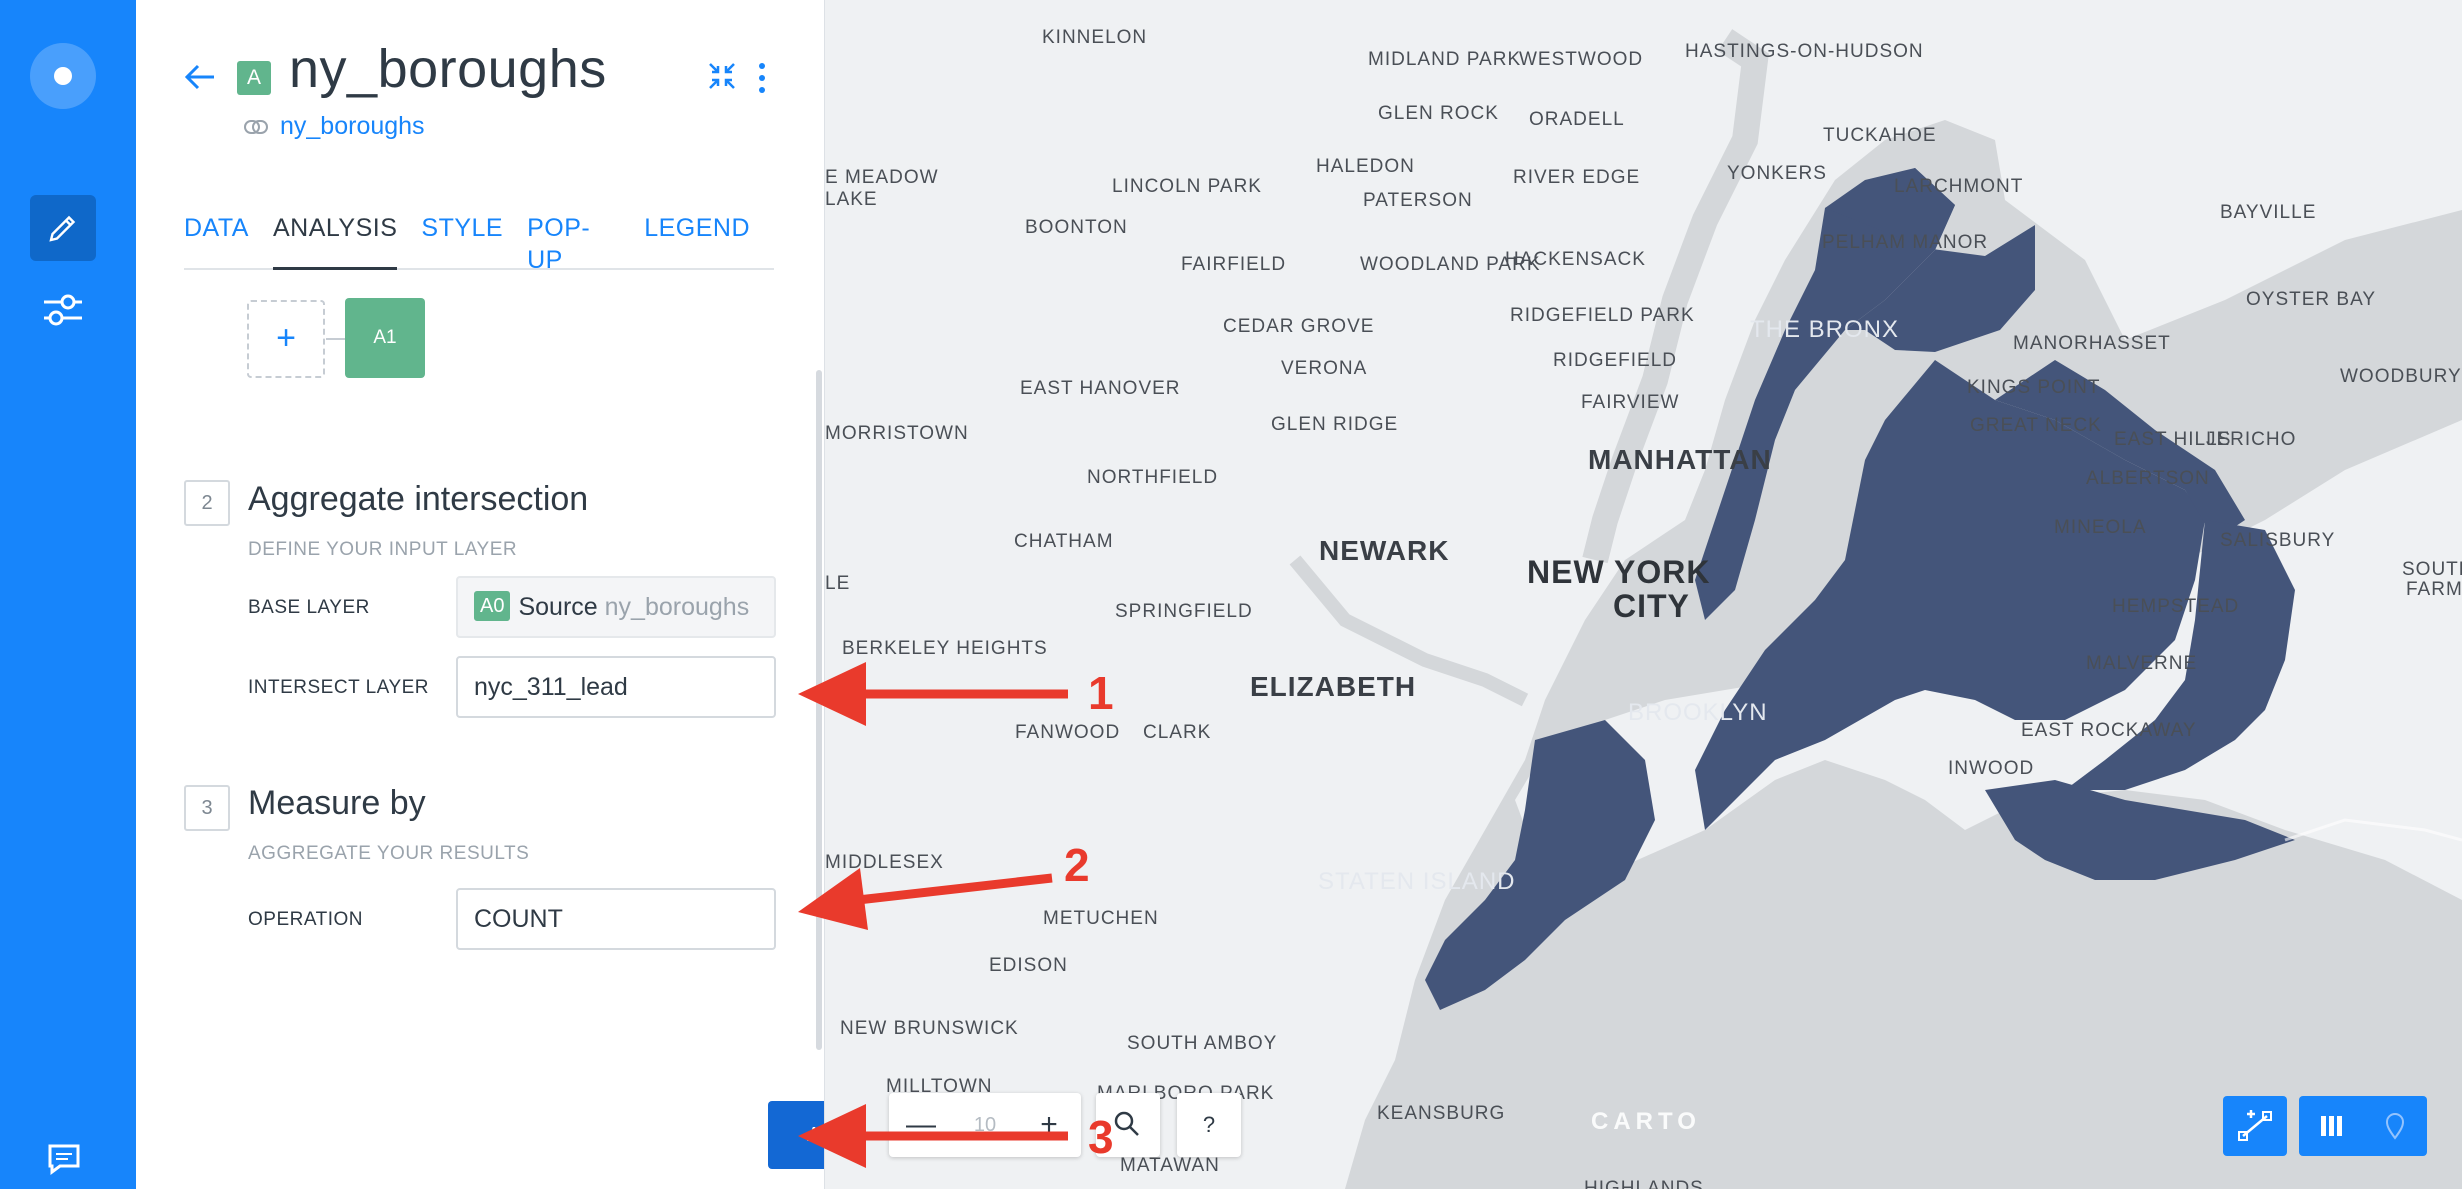 This screenshot has width=2462, height=1189. What do you see at coordinates (68, 594) in the screenshot?
I see `left-rail` at bounding box center [68, 594].